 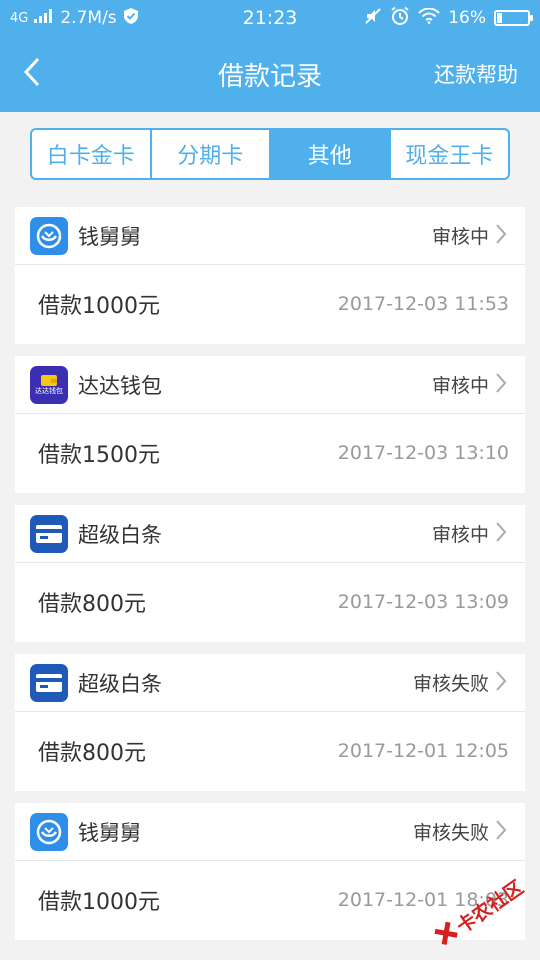 What do you see at coordinates (49, 391) in the screenshot?
I see `dada-icon-text: 达达钱包` at bounding box center [49, 391].